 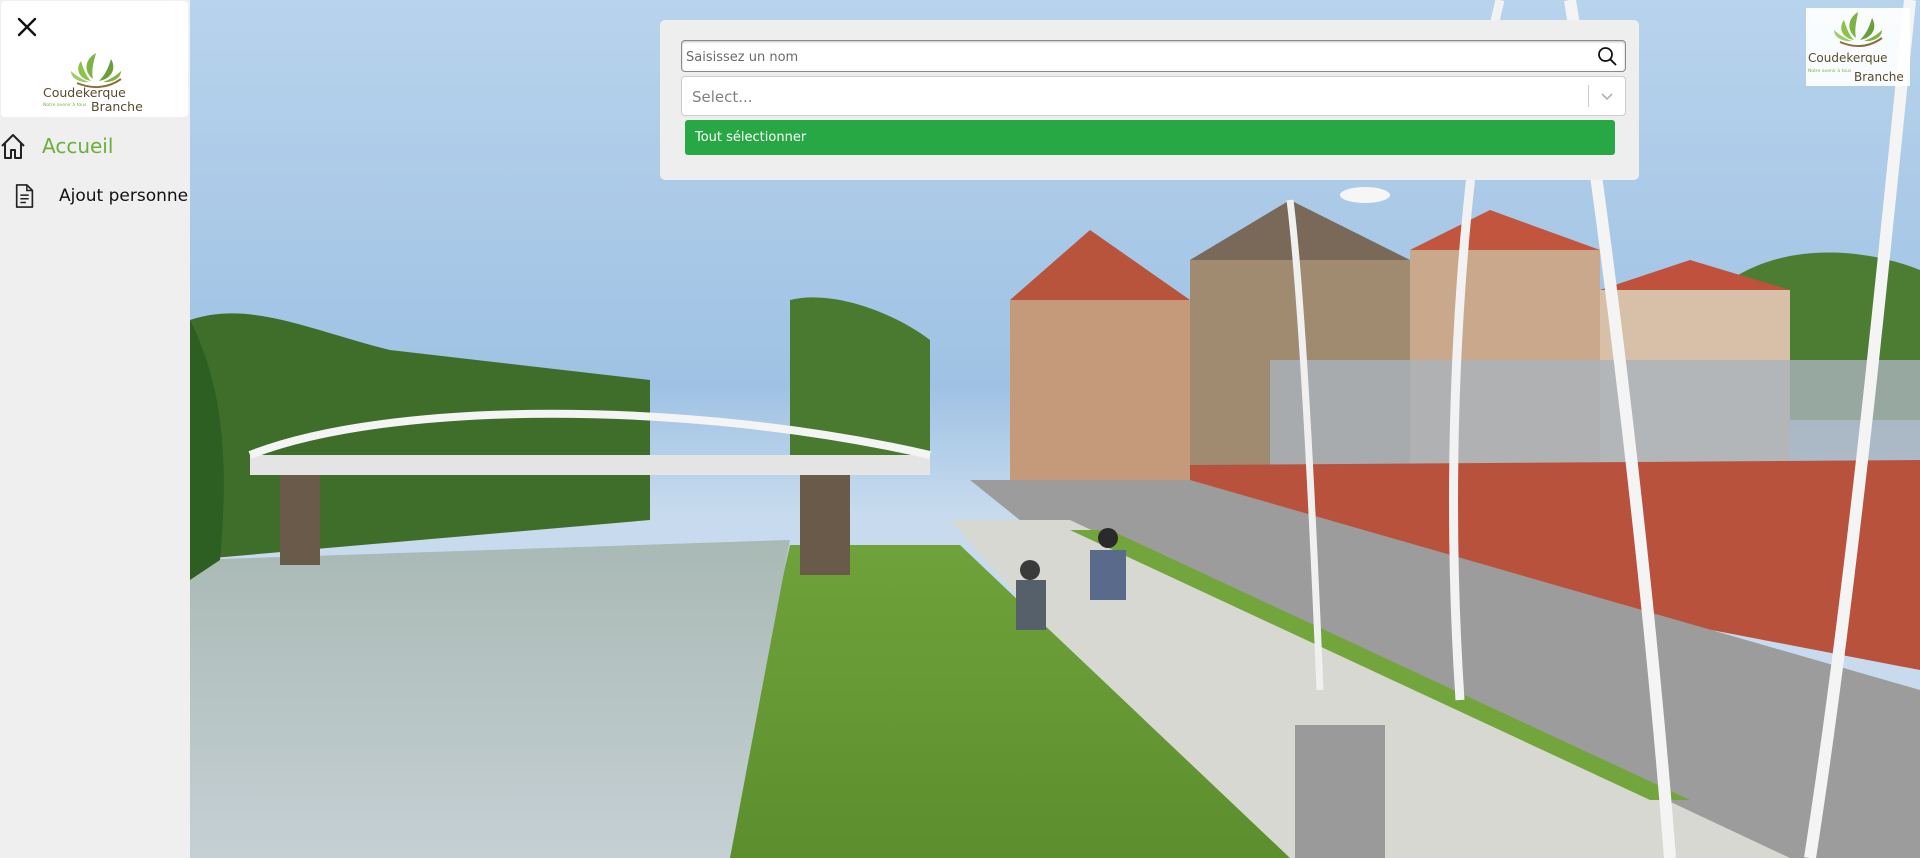 I want to click on home-icon, so click(x=13, y=146).